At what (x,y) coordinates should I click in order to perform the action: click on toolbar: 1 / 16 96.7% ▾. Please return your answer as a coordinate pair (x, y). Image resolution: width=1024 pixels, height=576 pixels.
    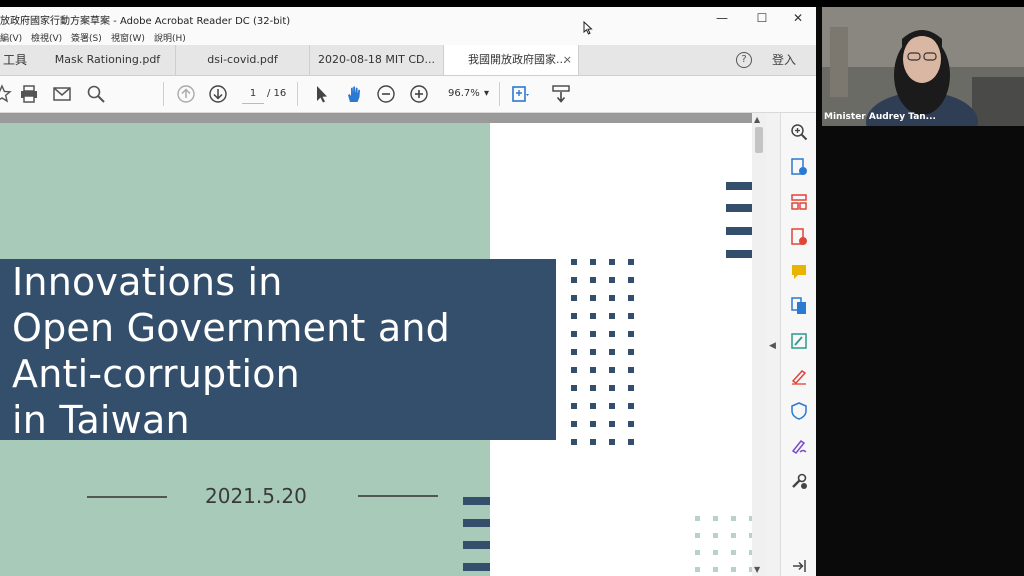
    Looking at the image, I should click on (408, 94).